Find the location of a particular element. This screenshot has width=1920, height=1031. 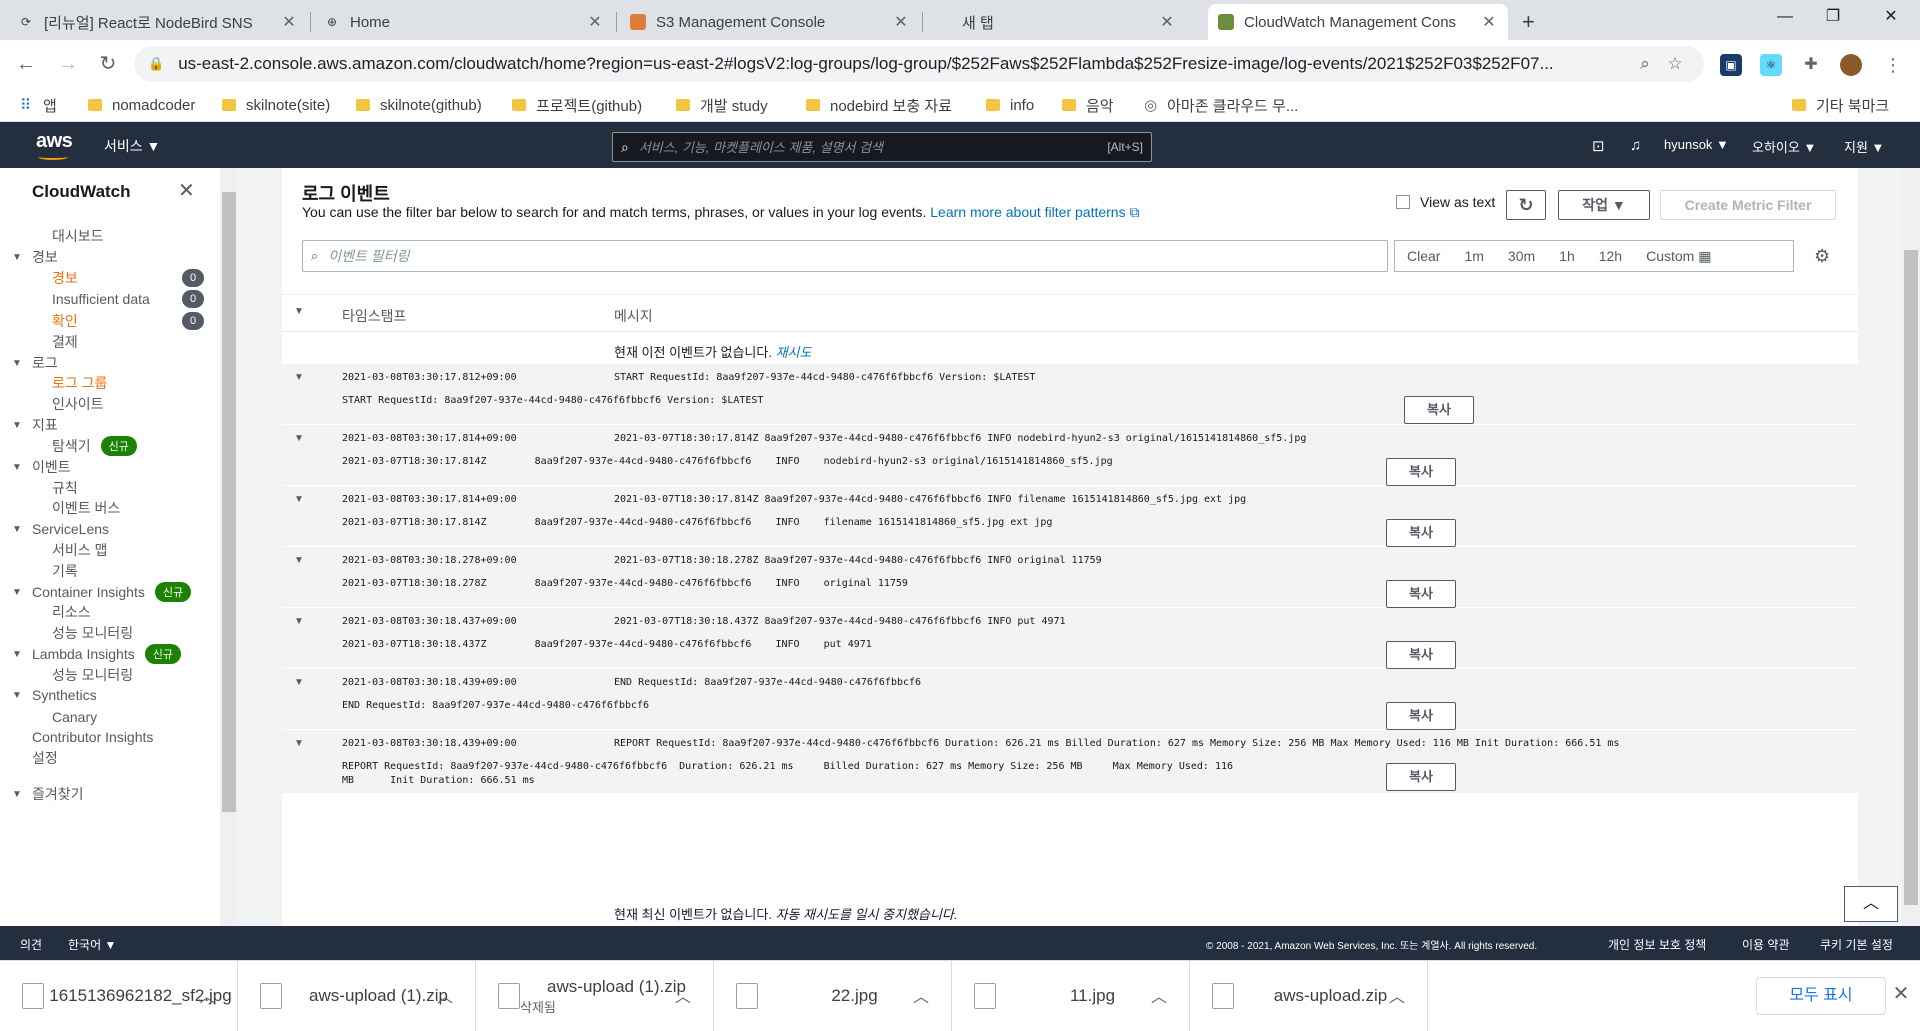

sidebar-item: ▼ 경보 is located at coordinates (29, 257).